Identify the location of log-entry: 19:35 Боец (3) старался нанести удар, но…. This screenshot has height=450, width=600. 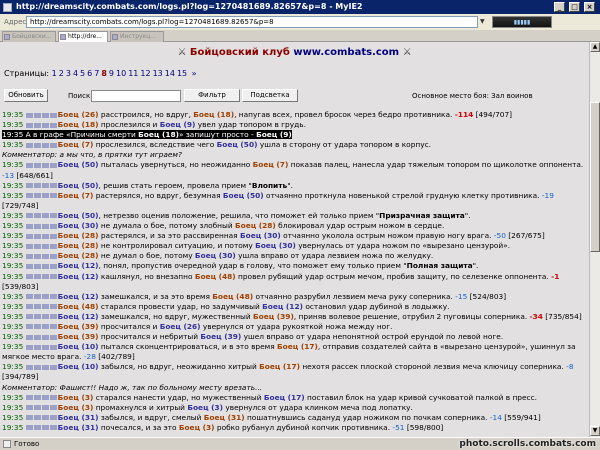
(270, 397).